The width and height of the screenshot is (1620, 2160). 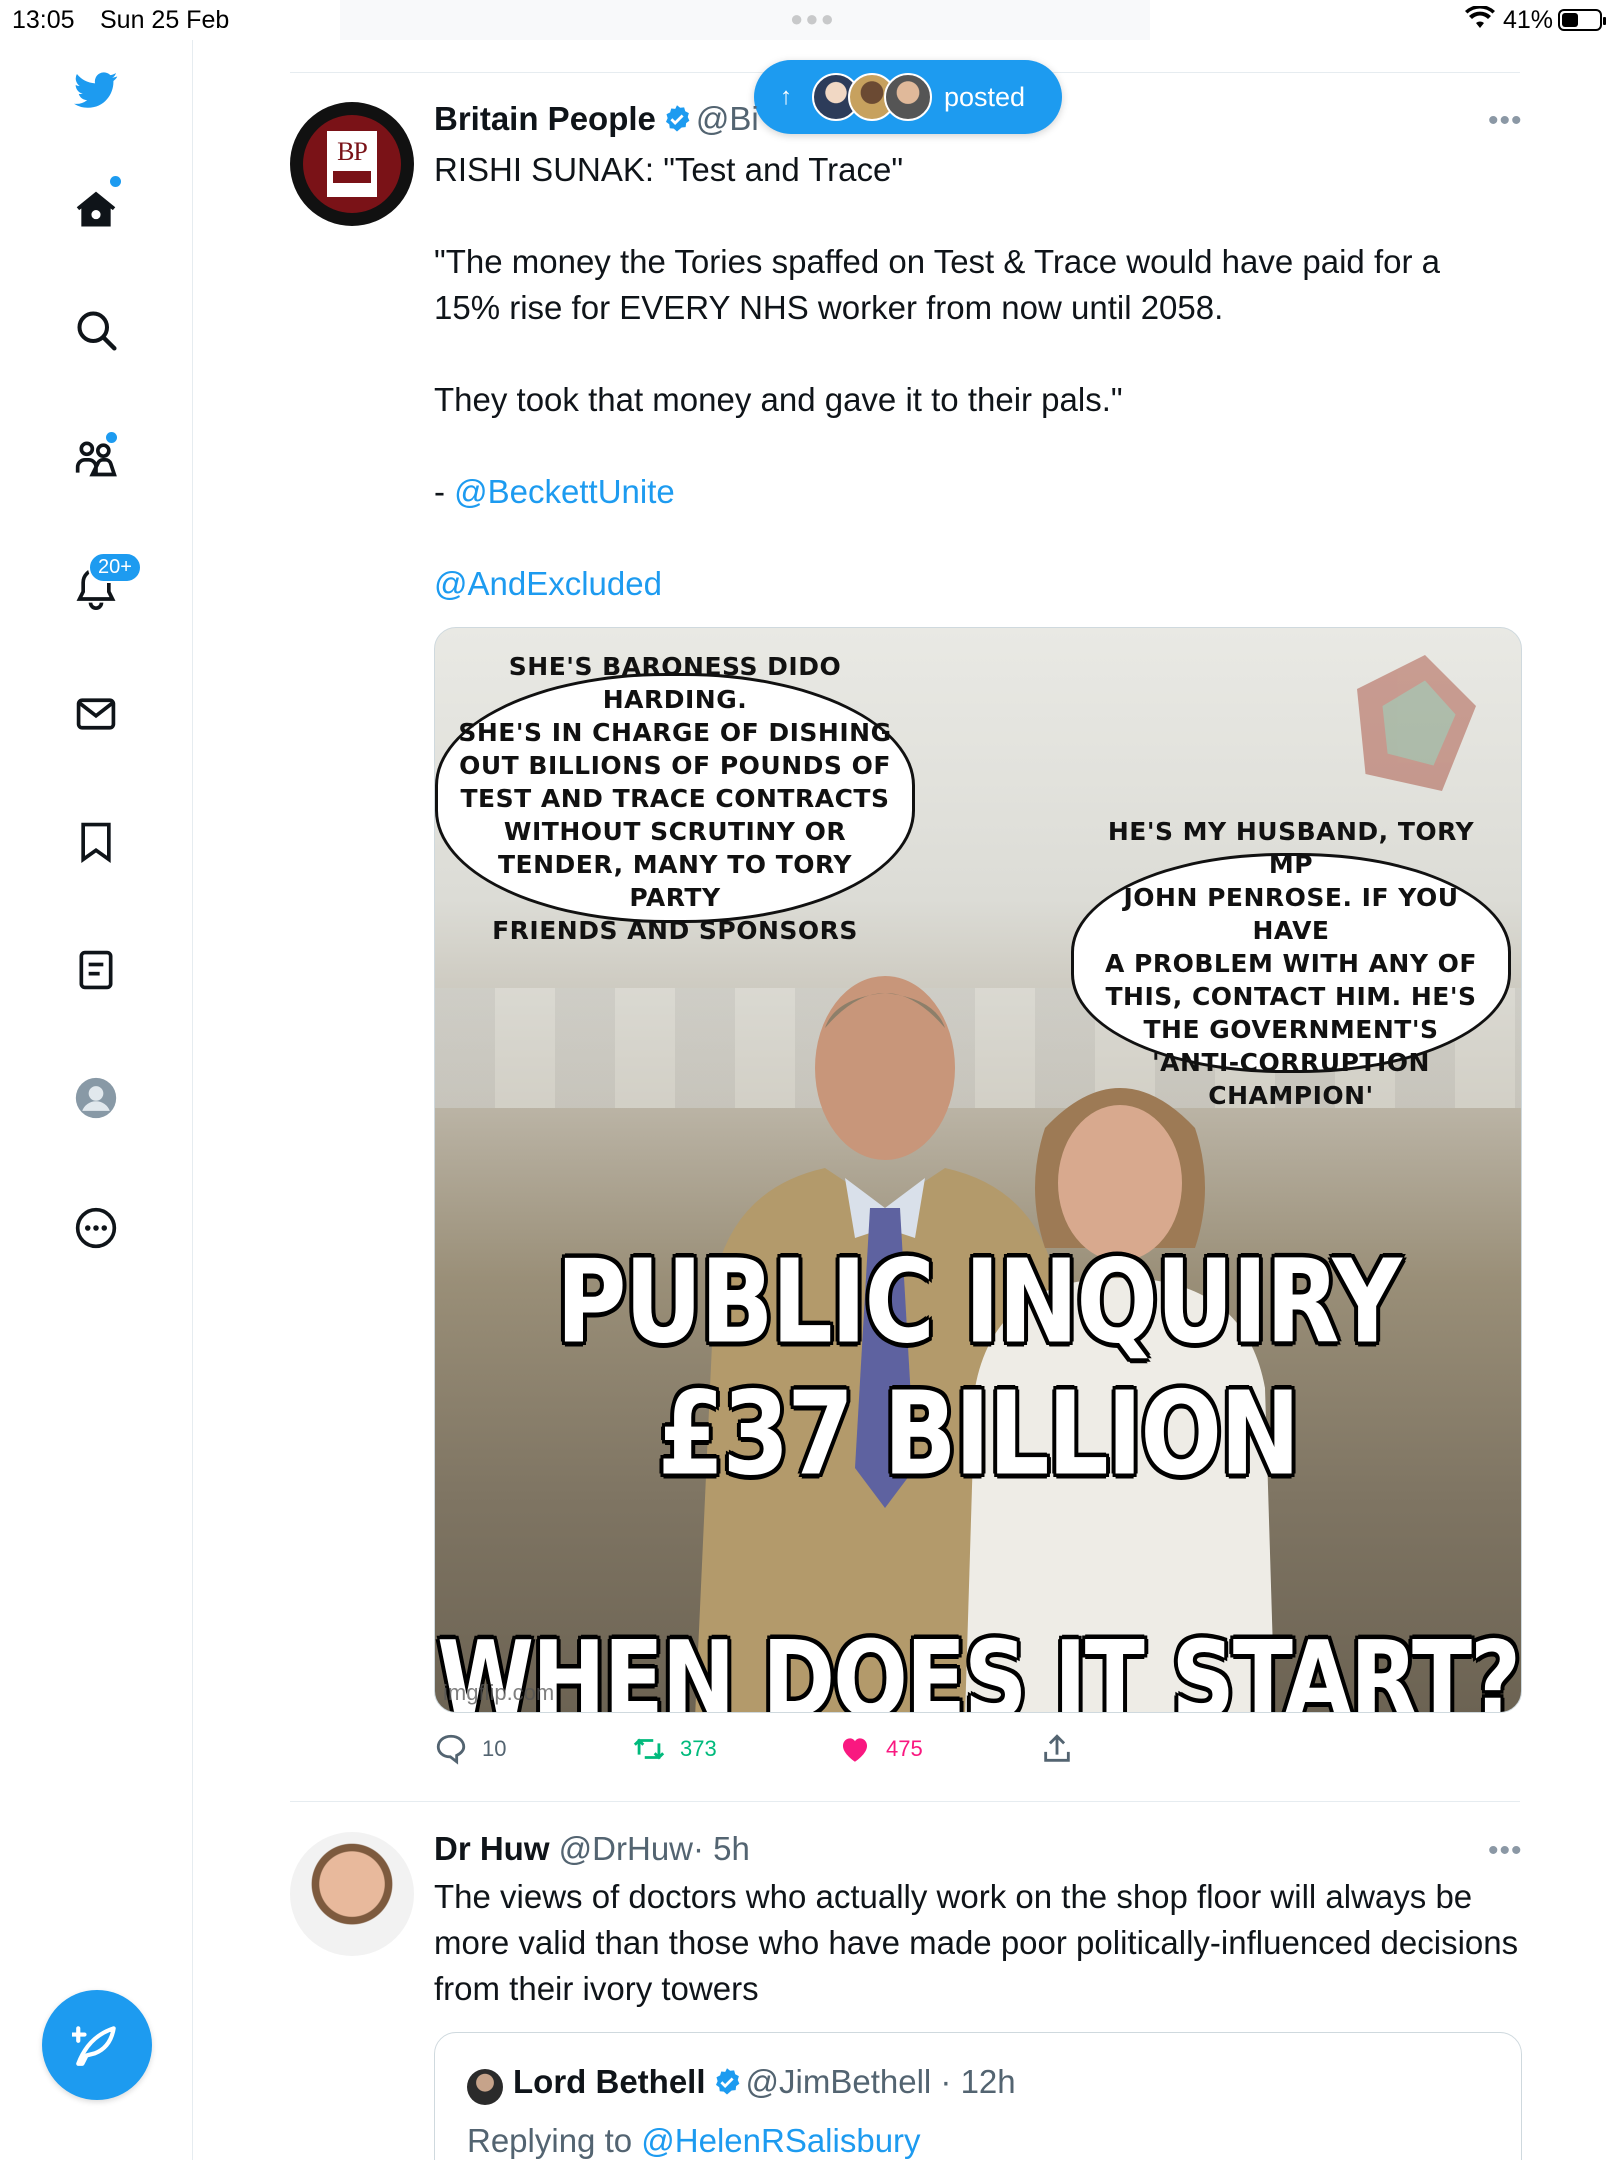 I want to click on reply-icon, so click(x=451, y=1749).